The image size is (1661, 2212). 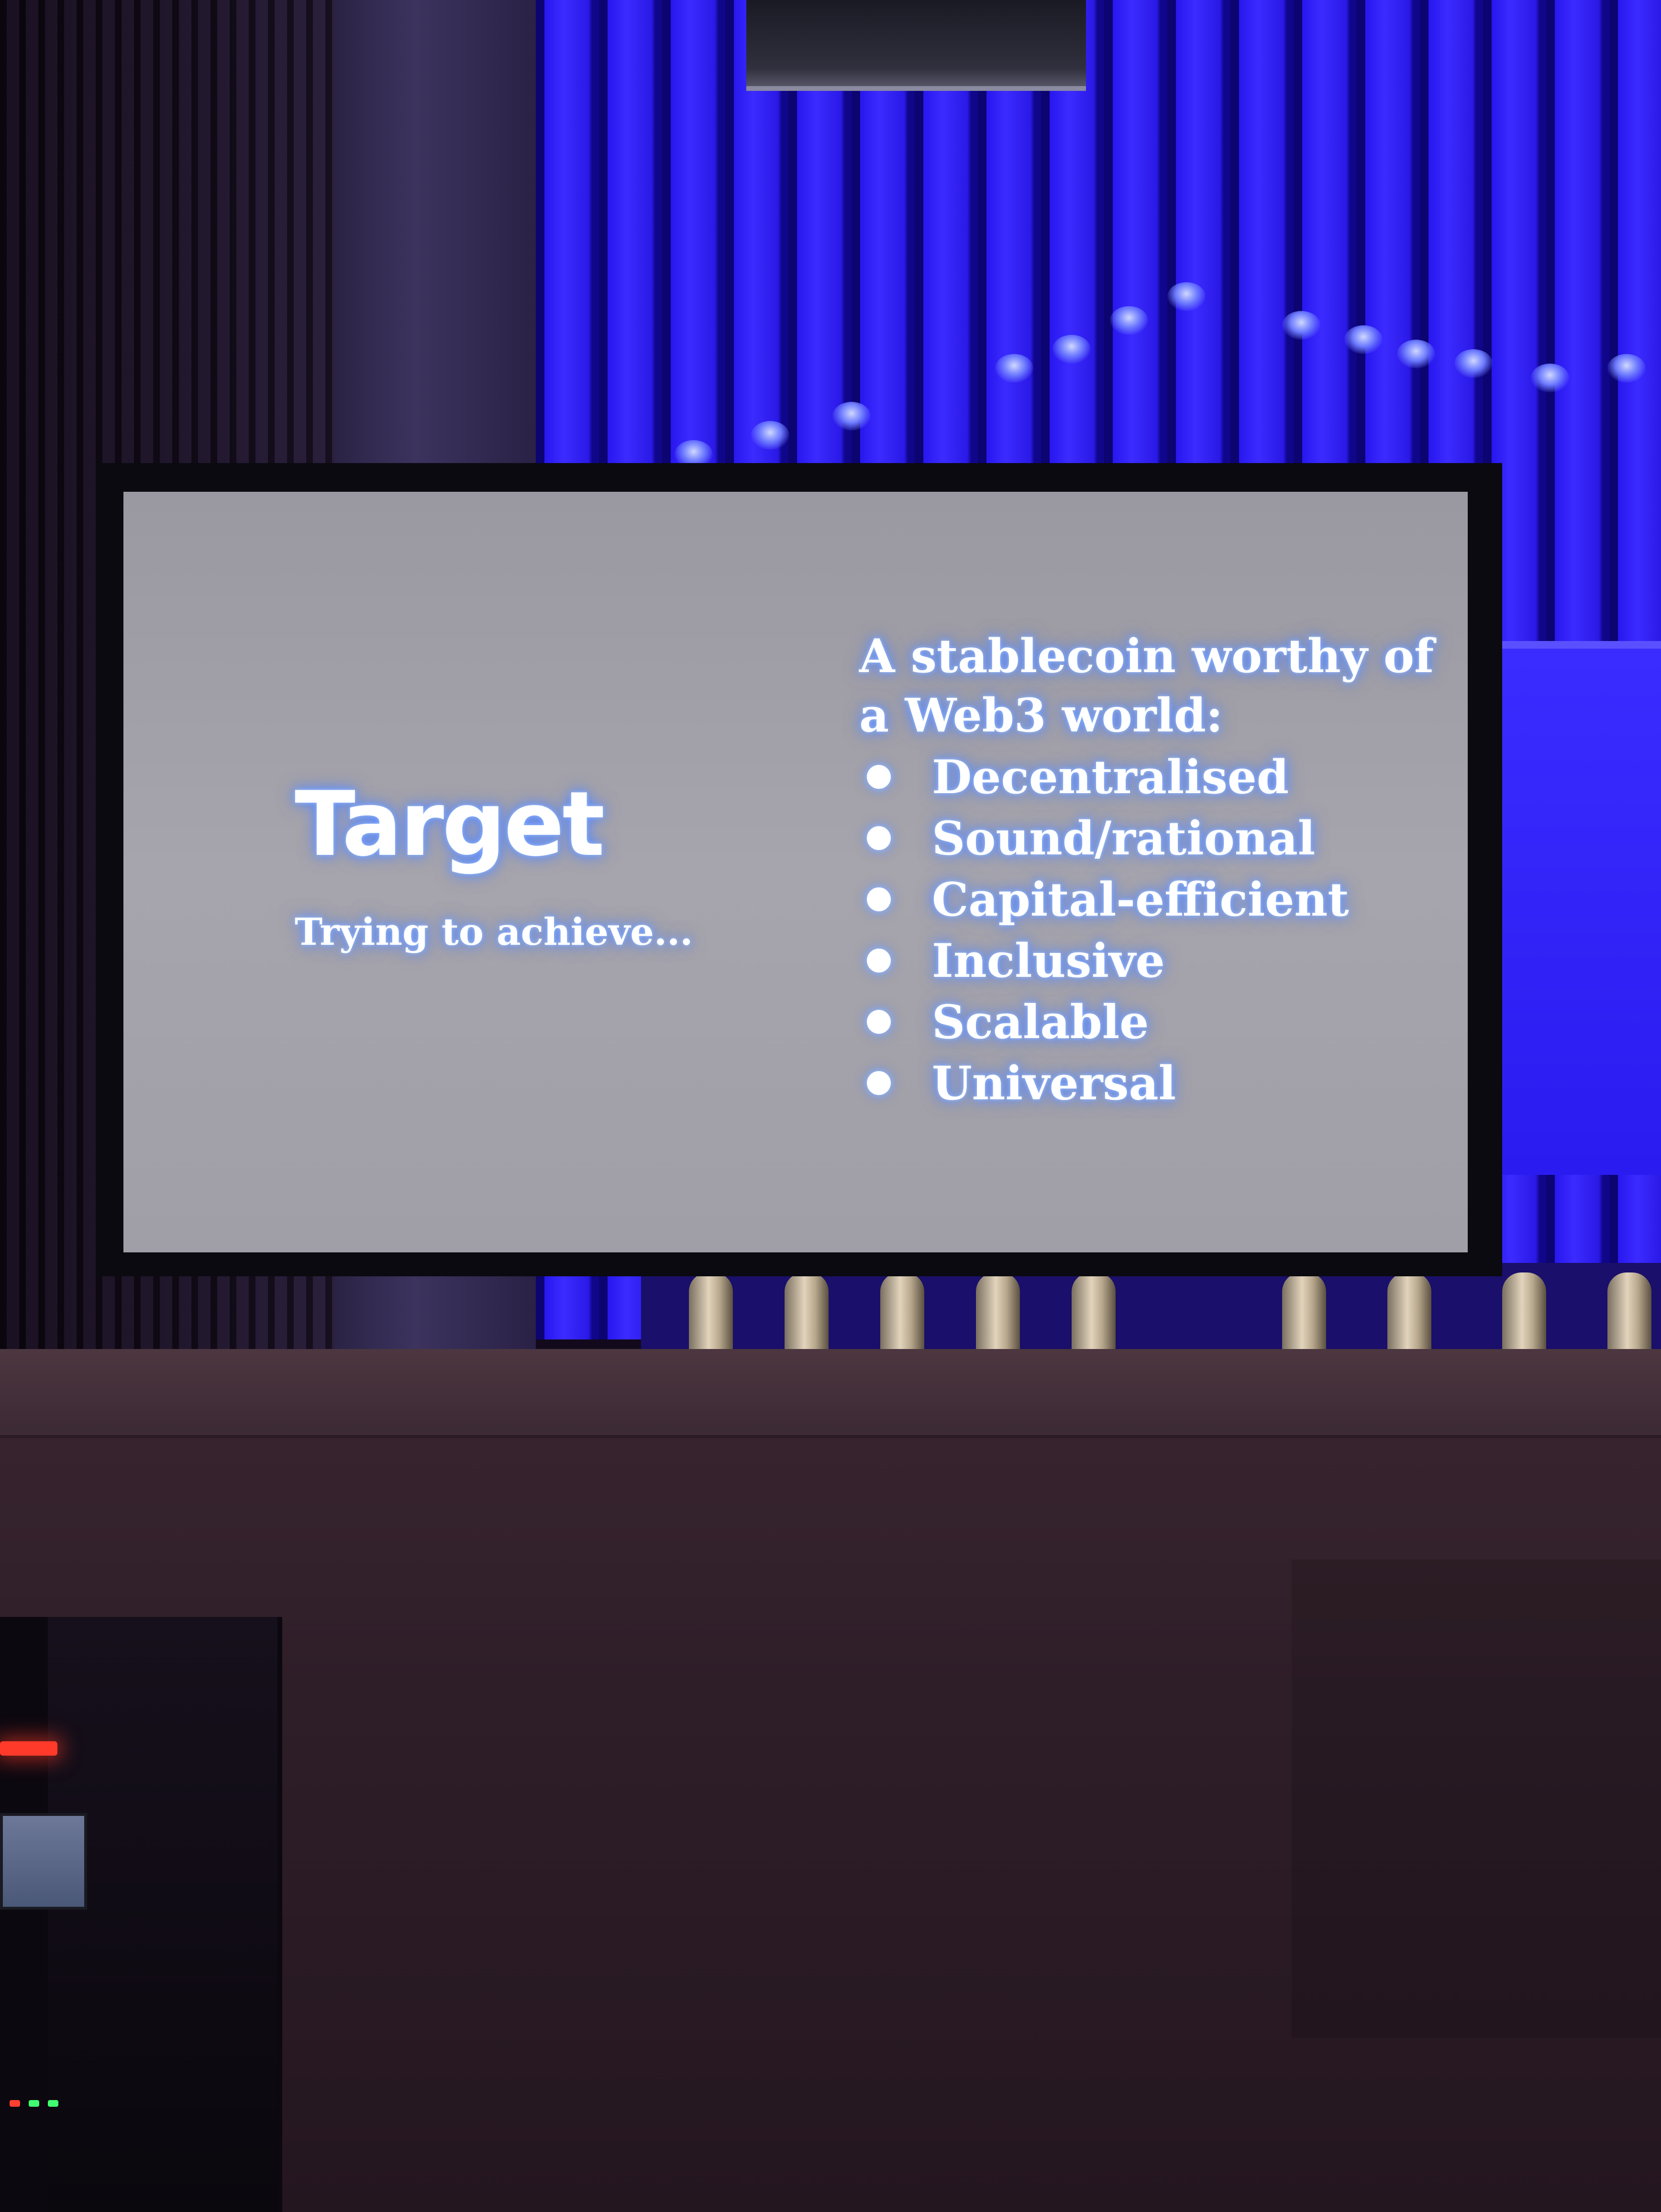 What do you see at coordinates (1141, 899) in the screenshot?
I see `list-item-label: Capital-efficient` at bounding box center [1141, 899].